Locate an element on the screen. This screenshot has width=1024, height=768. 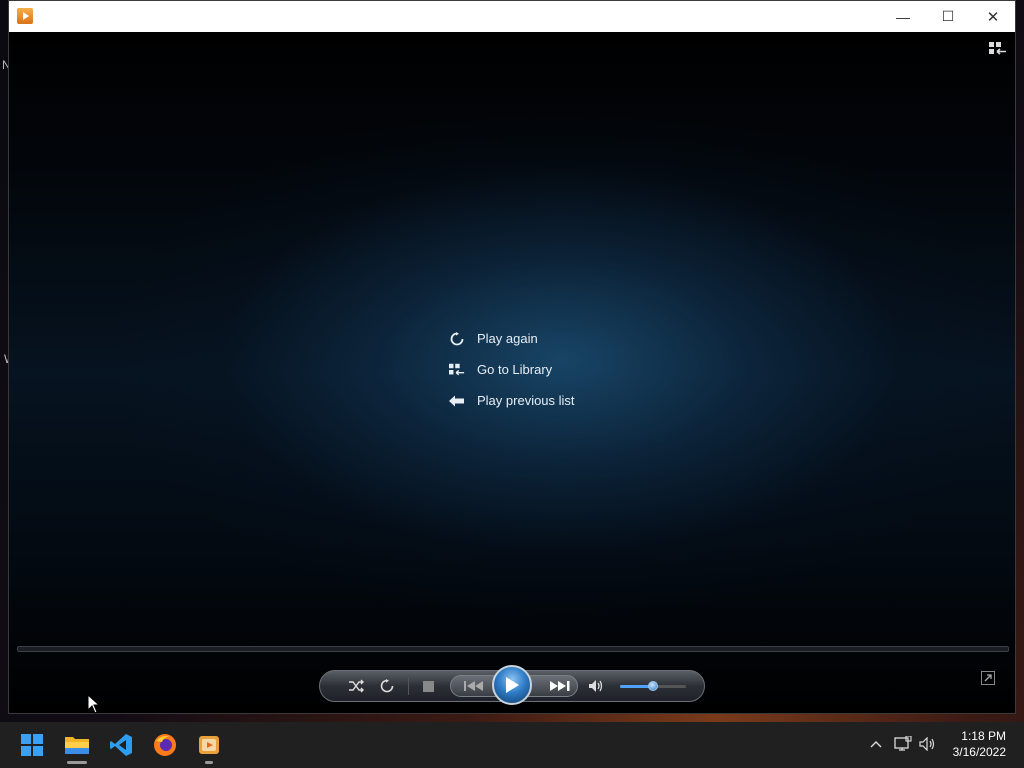
repeat-button is located at coordinates (387, 686).